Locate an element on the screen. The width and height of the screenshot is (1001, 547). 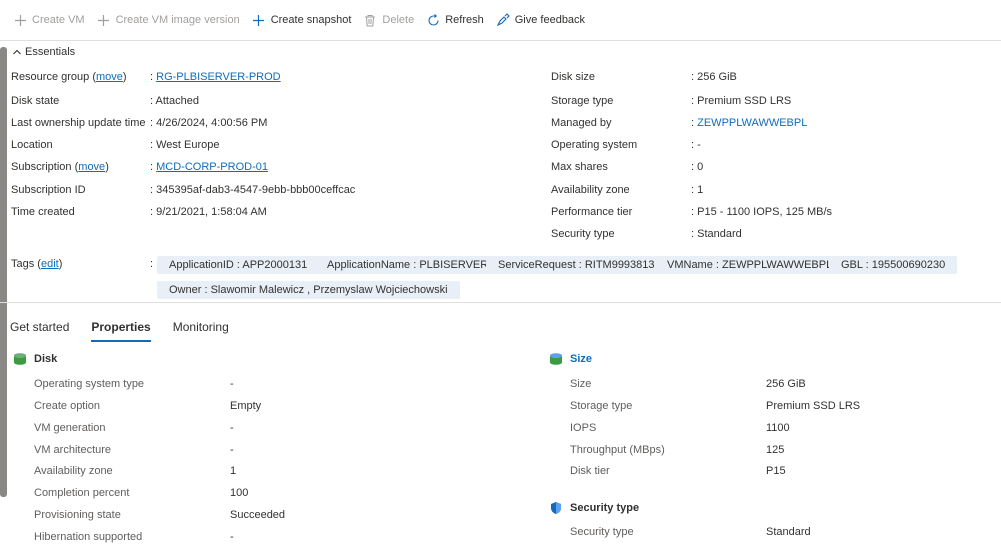
availability-zone-label: Availability zone is located at coordinates (590, 190).